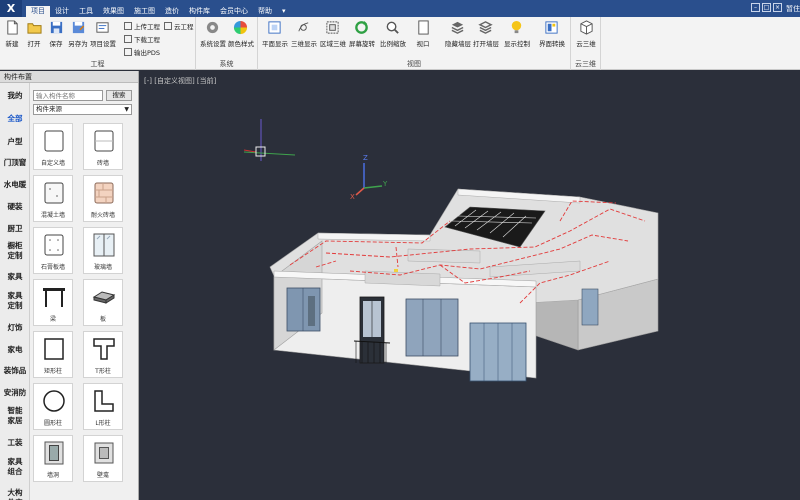 The image size is (800, 500). What do you see at coordinates (53, 146) in the screenshot?
I see `tile-custom-wall: 自定义墙` at bounding box center [53, 146].